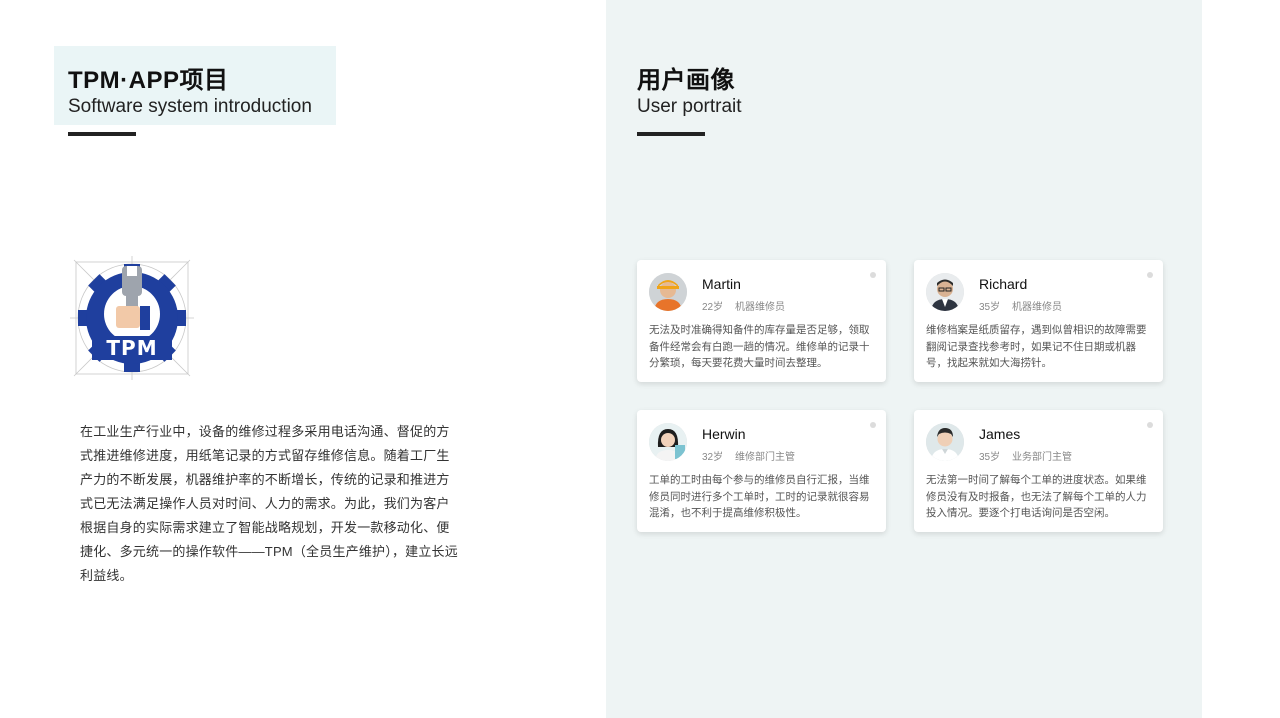 The height and width of the screenshot is (718, 1280). Describe the element at coordinates (1000, 434) in the screenshot. I see `persona-name: James` at that location.